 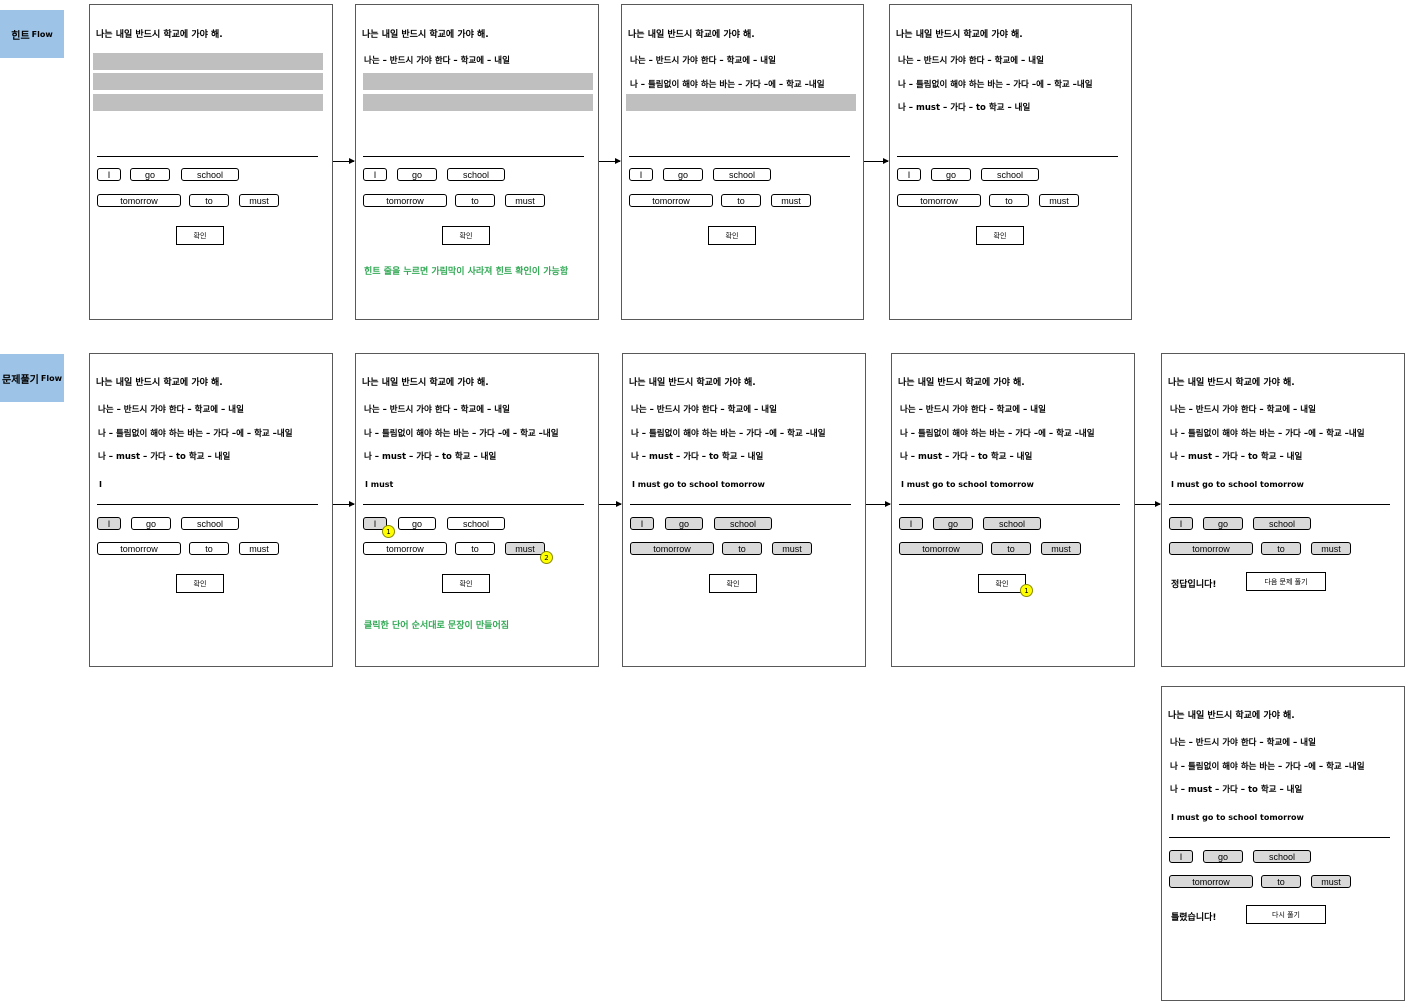 I want to click on retry-button: 다시 풀기, so click(x=1286, y=914).